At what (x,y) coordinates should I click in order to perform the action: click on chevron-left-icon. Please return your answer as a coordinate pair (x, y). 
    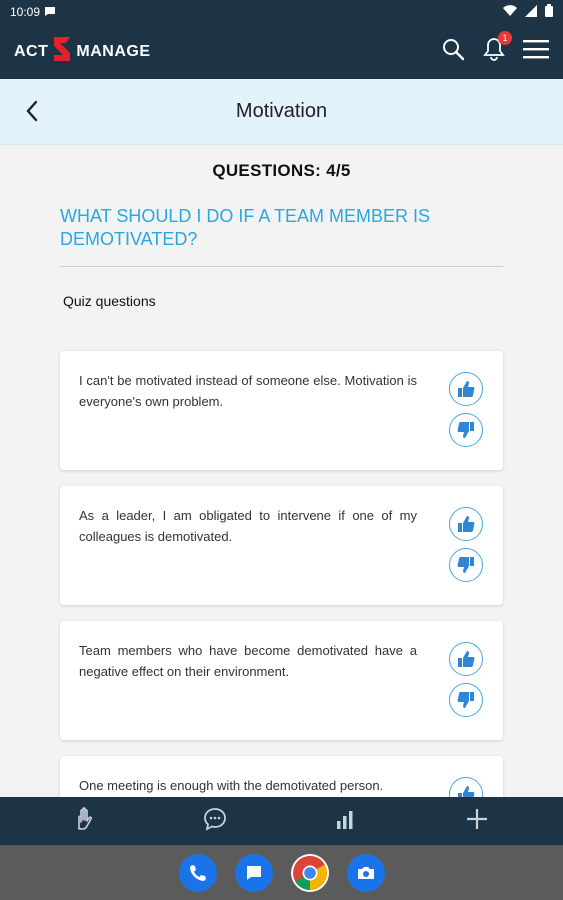
    Looking at the image, I should click on (32, 111).